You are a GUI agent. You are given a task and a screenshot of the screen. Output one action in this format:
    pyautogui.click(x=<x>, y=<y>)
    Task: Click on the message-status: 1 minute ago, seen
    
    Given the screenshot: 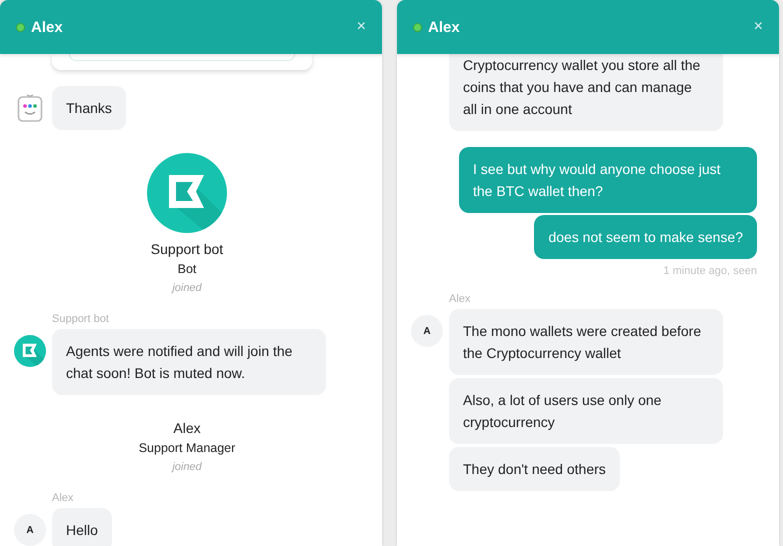 What is the action you would take?
    pyautogui.click(x=710, y=271)
    